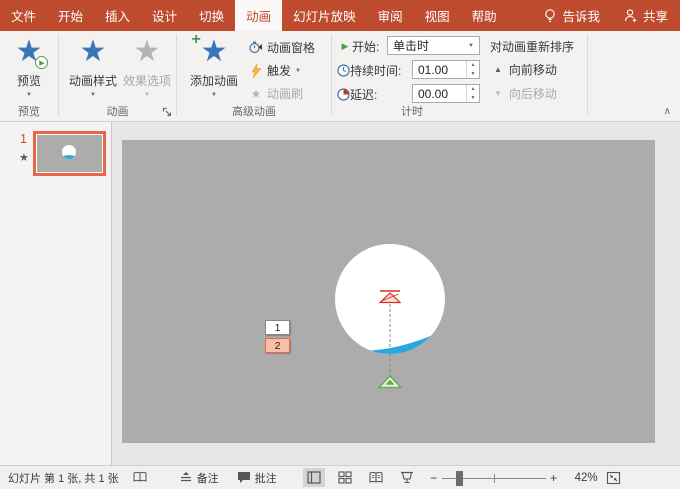  Describe the element at coordinates (437, 15) in the screenshot. I see `tab-view: 视图` at that location.